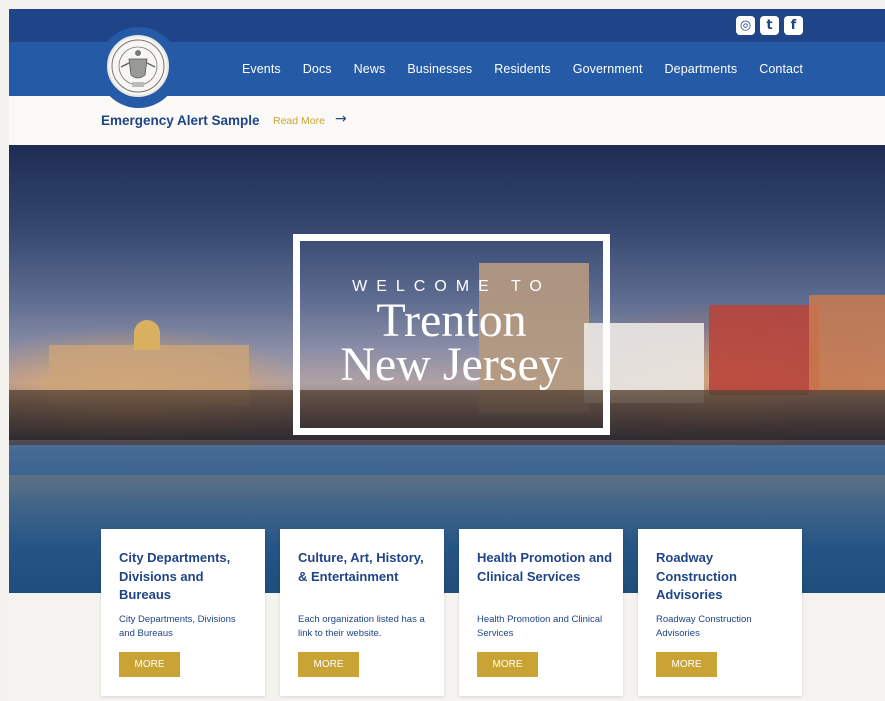 This screenshot has width=885, height=701. I want to click on card-title: Health Promotion and Clinical Services, so click(546, 567).